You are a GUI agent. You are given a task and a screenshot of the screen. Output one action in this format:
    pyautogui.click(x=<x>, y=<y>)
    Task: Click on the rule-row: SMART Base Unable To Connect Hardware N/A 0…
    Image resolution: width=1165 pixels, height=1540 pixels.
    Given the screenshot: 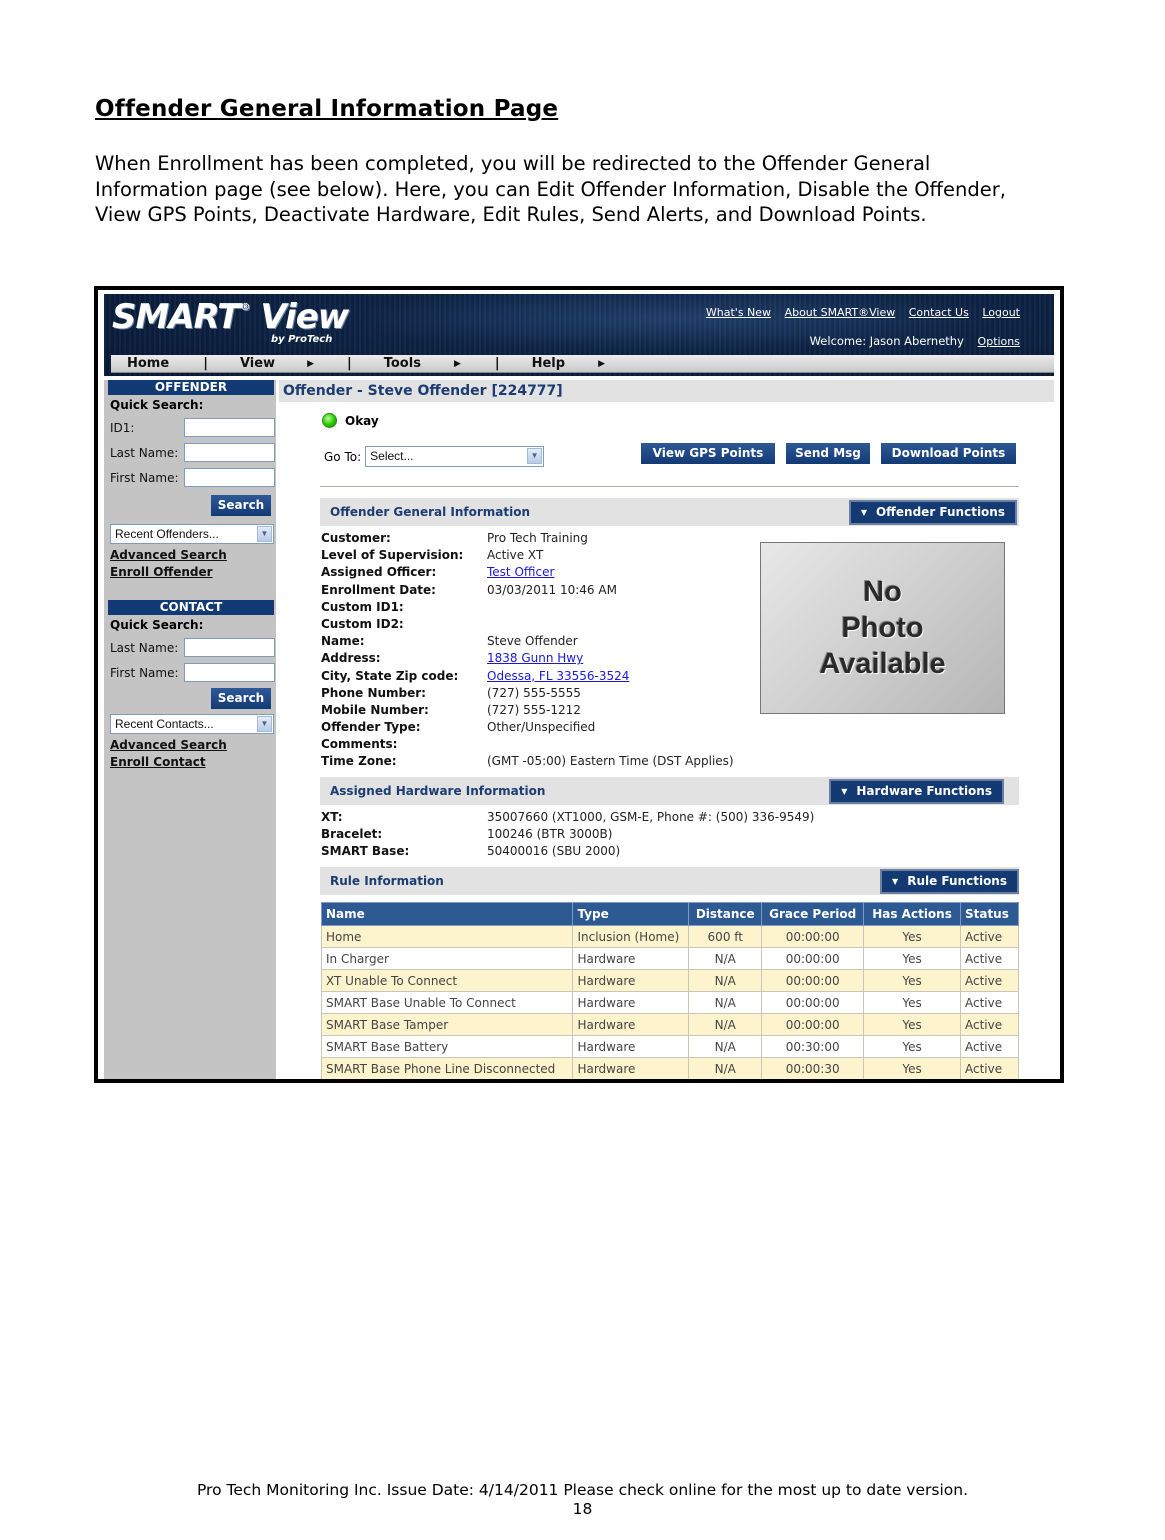 What is the action you would take?
    pyautogui.click(x=670, y=1002)
    